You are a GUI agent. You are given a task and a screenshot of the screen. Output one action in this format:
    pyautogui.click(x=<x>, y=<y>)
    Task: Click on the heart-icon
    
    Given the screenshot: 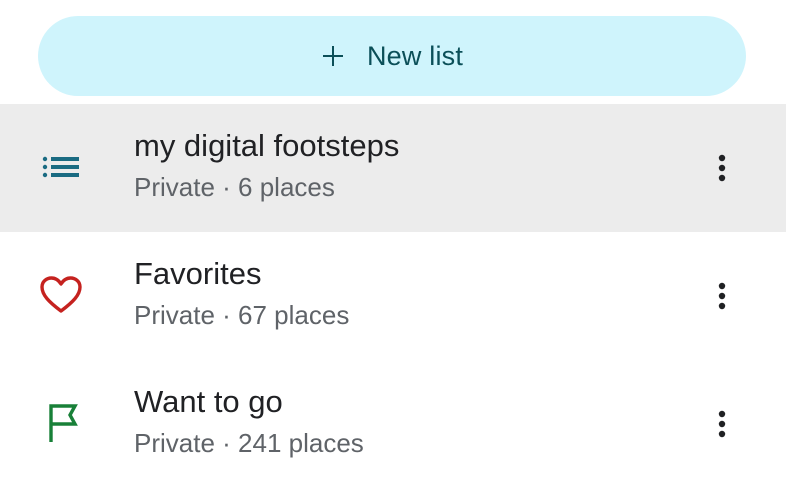 What is the action you would take?
    pyautogui.click(x=61, y=295)
    